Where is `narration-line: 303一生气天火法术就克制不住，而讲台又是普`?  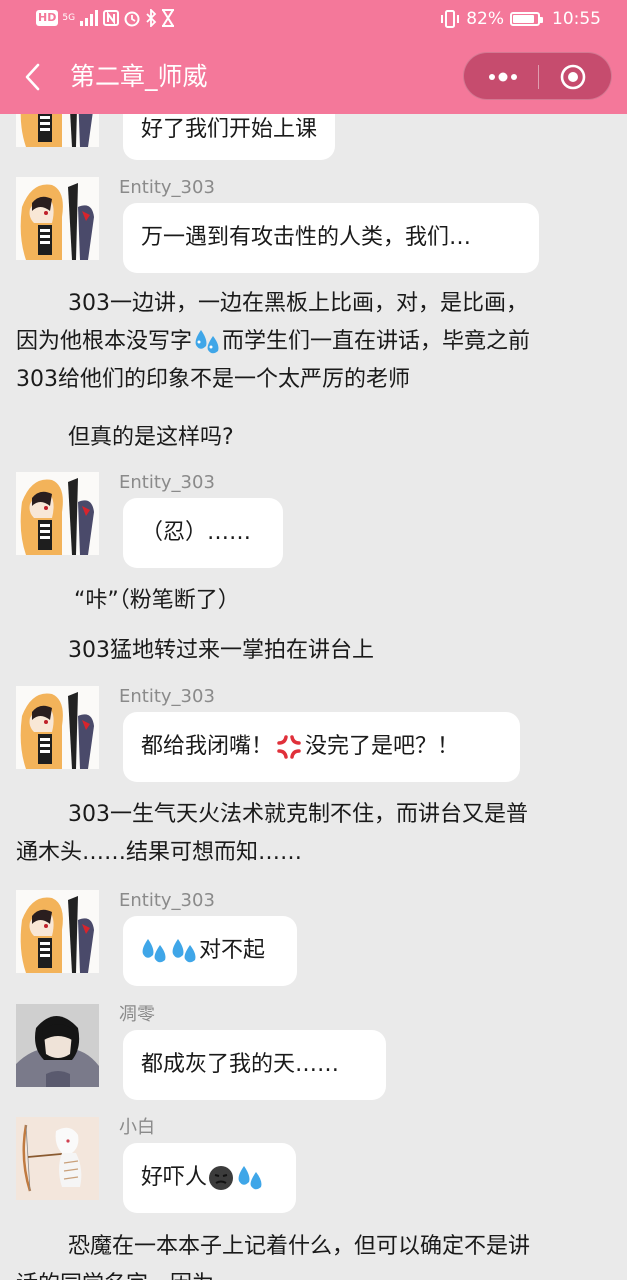 narration-line: 303一生气天火法术就克制不住，而讲台又是普 is located at coordinates (298, 814).